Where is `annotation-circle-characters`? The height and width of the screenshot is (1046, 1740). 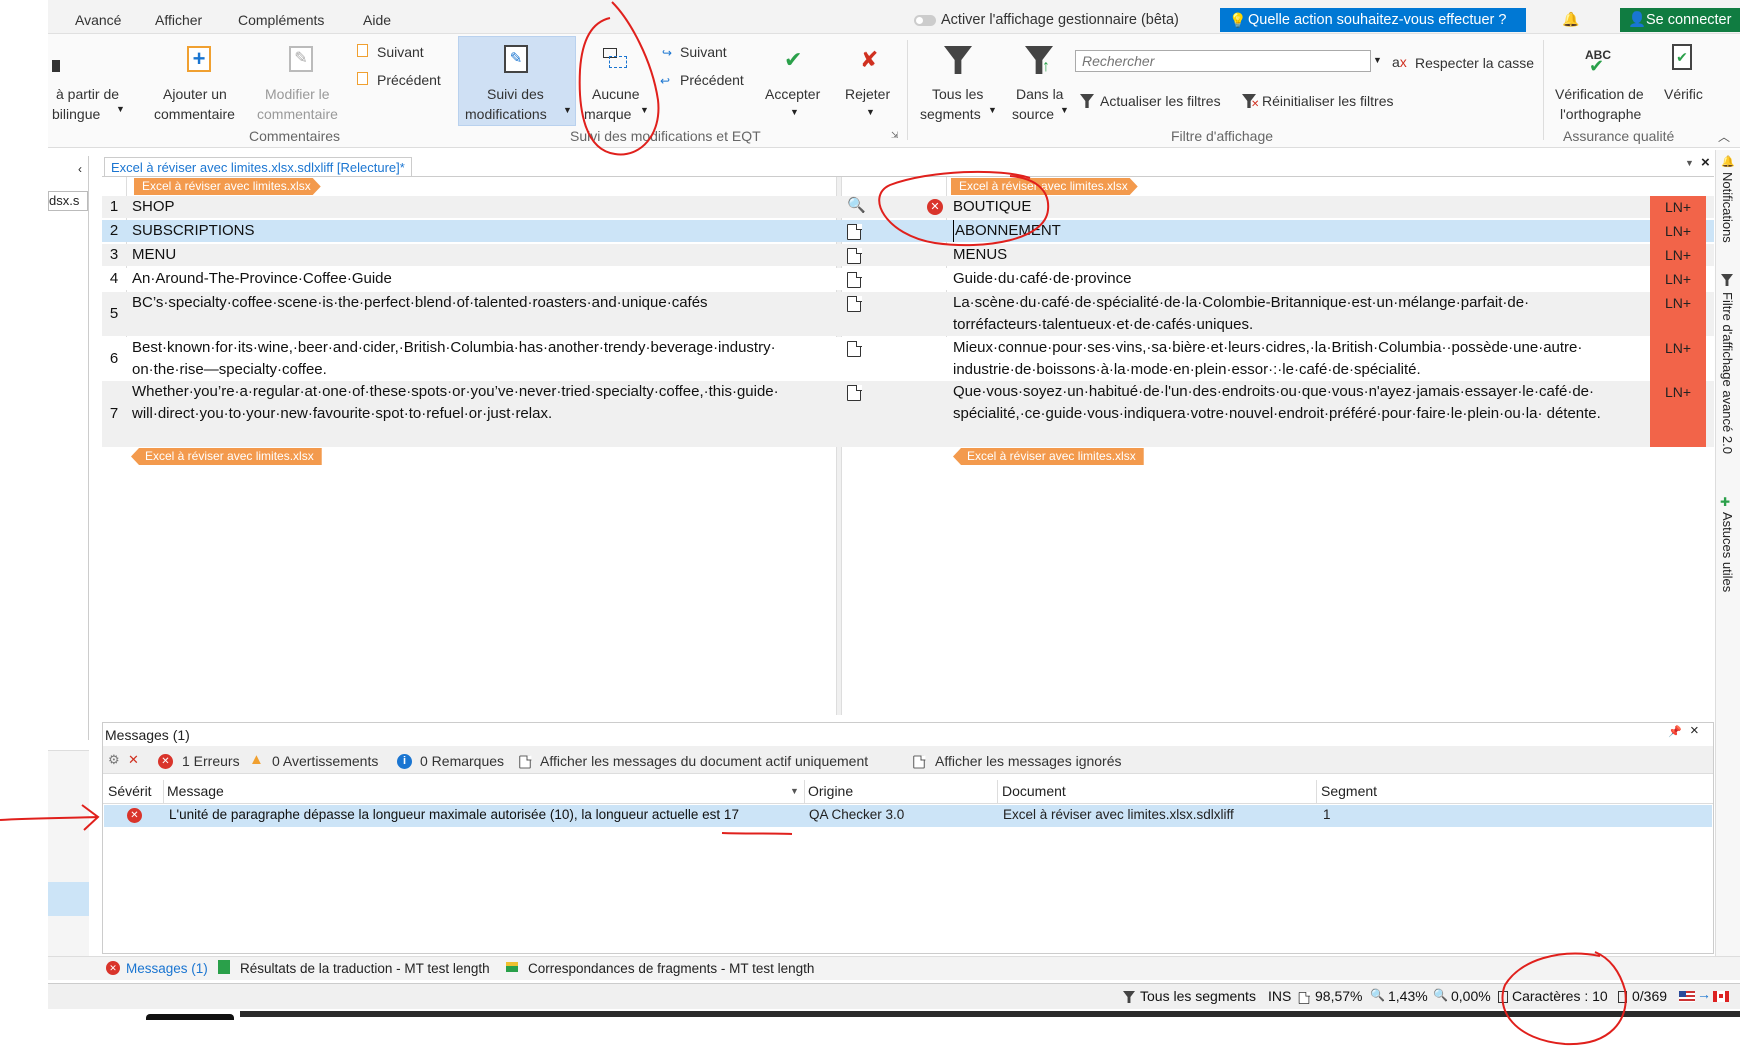
annotation-circle-characters is located at coordinates (1564, 998).